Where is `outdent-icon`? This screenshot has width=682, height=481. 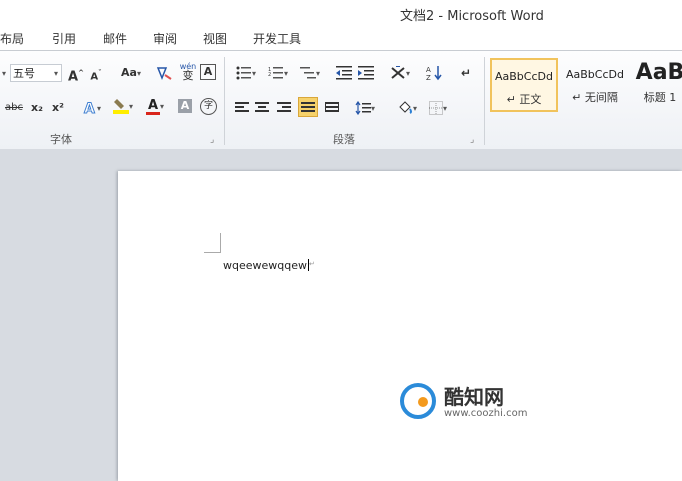 outdent-icon is located at coordinates (344, 73).